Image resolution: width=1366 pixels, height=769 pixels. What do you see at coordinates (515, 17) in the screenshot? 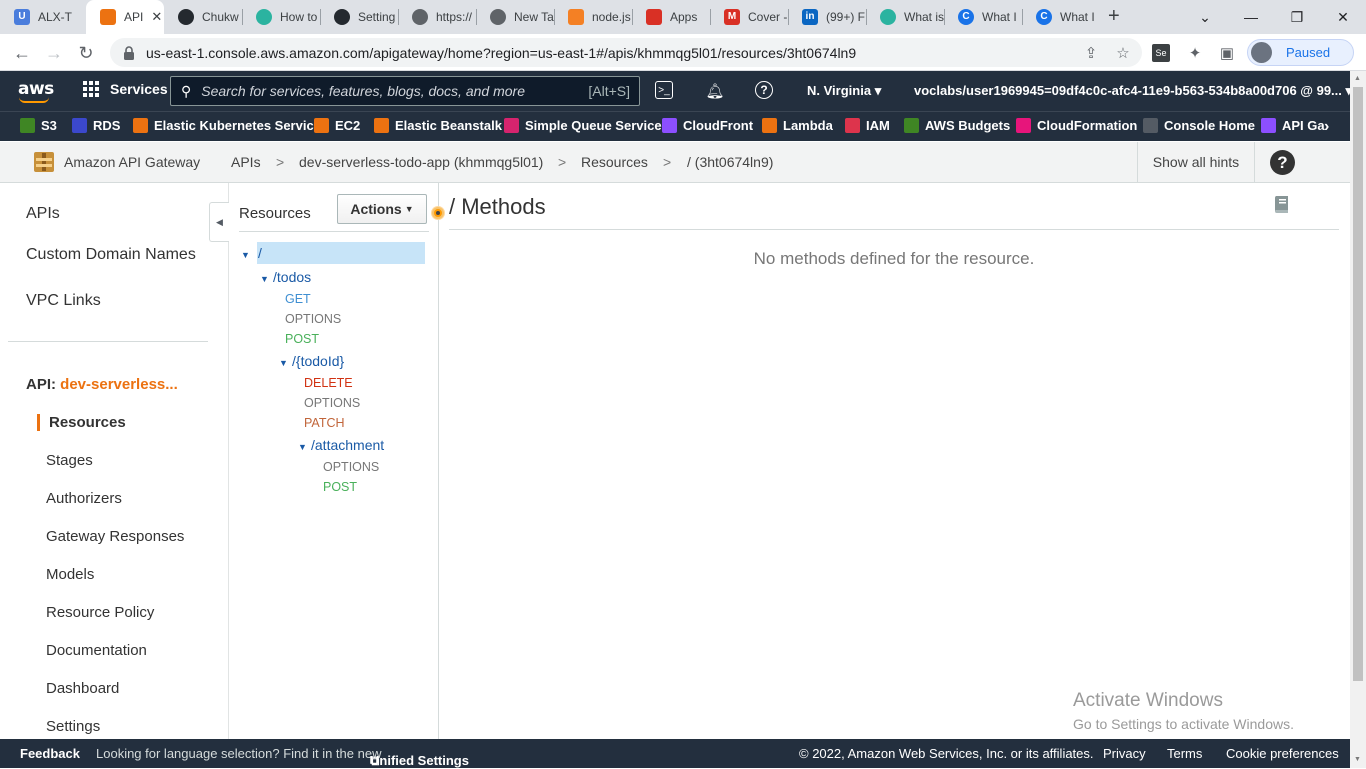
I see `browser-tab: New Ta` at bounding box center [515, 17].